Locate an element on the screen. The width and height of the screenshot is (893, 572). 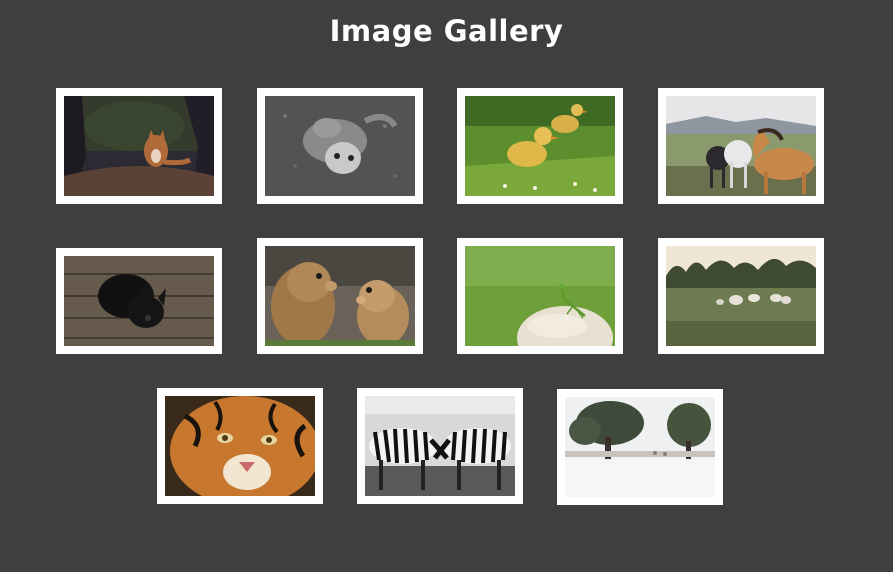
page-title: Image Gallery is located at coordinates (446, 31).